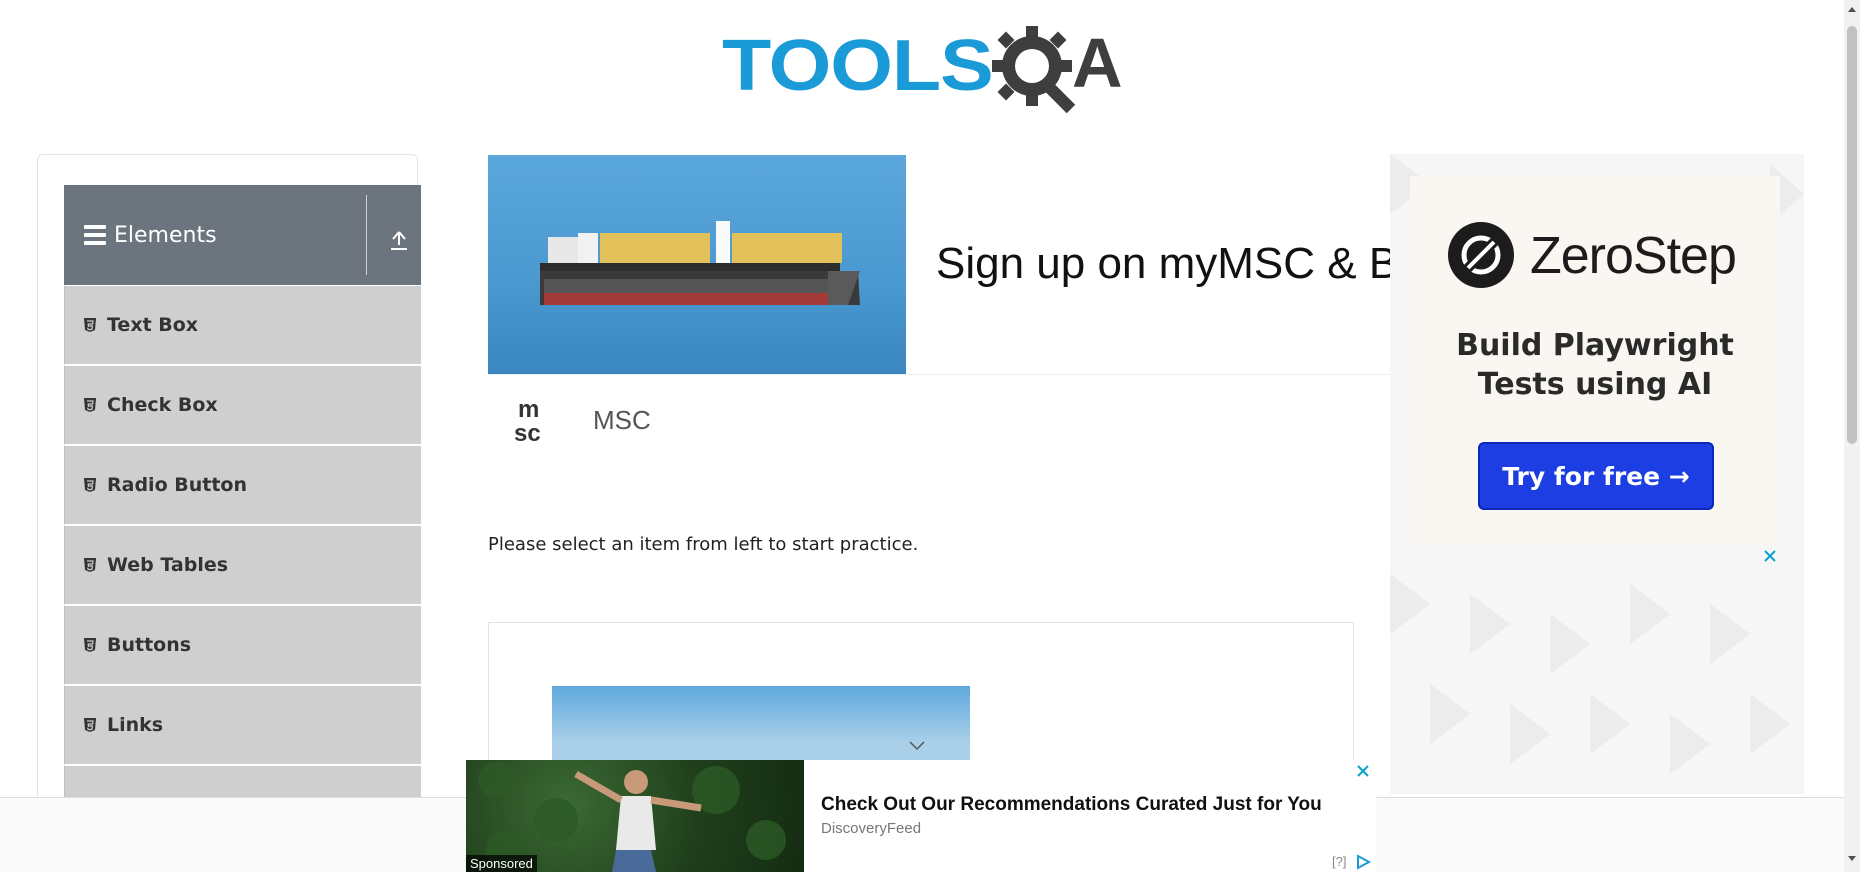  What do you see at coordinates (162, 405) in the screenshot?
I see `sidebar-item-label: Check Box` at bounding box center [162, 405].